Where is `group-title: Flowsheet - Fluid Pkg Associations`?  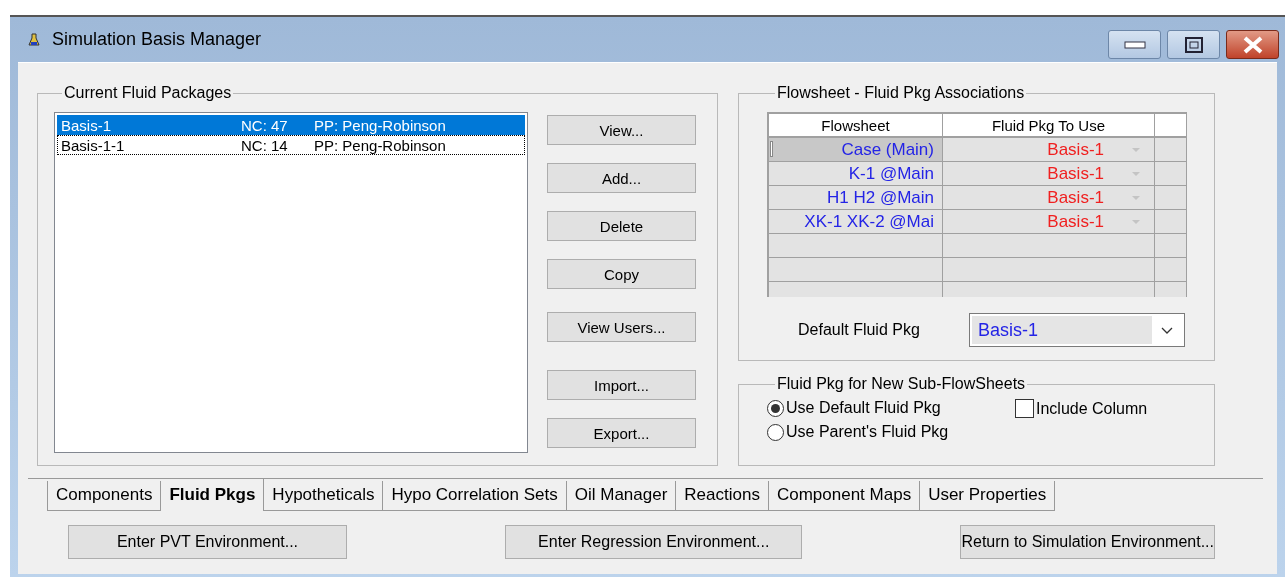 group-title: Flowsheet - Fluid Pkg Associations is located at coordinates (901, 93).